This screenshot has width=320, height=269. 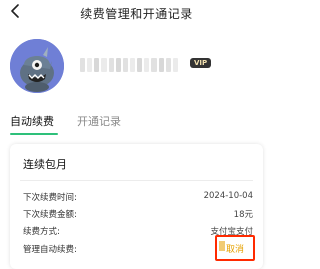 I want to click on page-title: 续费管理和开通记录, so click(x=136, y=13).